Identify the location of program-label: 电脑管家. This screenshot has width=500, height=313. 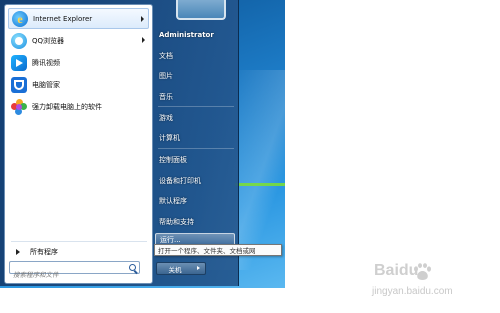
(46, 84).